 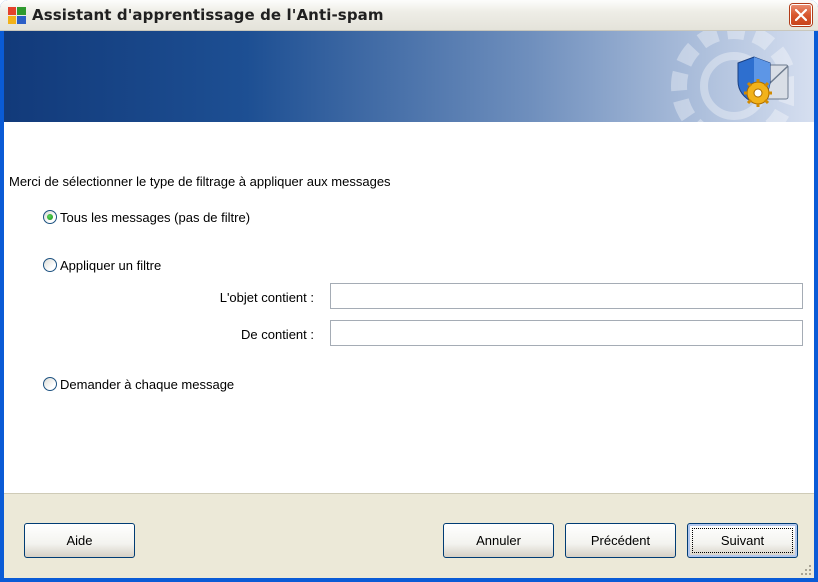 I want to click on subject-field-label: L'objet contient :, so click(x=266, y=297).